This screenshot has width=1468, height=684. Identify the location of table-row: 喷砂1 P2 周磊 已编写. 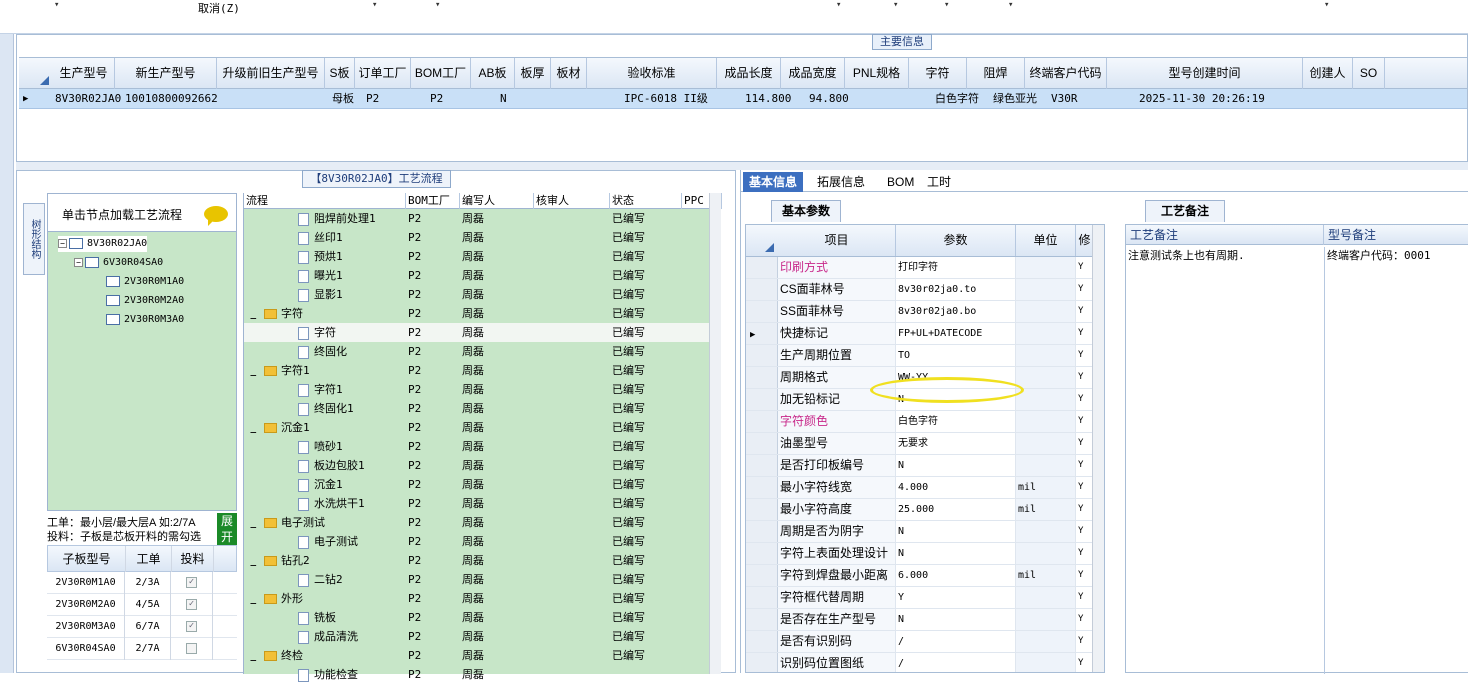
(482, 446).